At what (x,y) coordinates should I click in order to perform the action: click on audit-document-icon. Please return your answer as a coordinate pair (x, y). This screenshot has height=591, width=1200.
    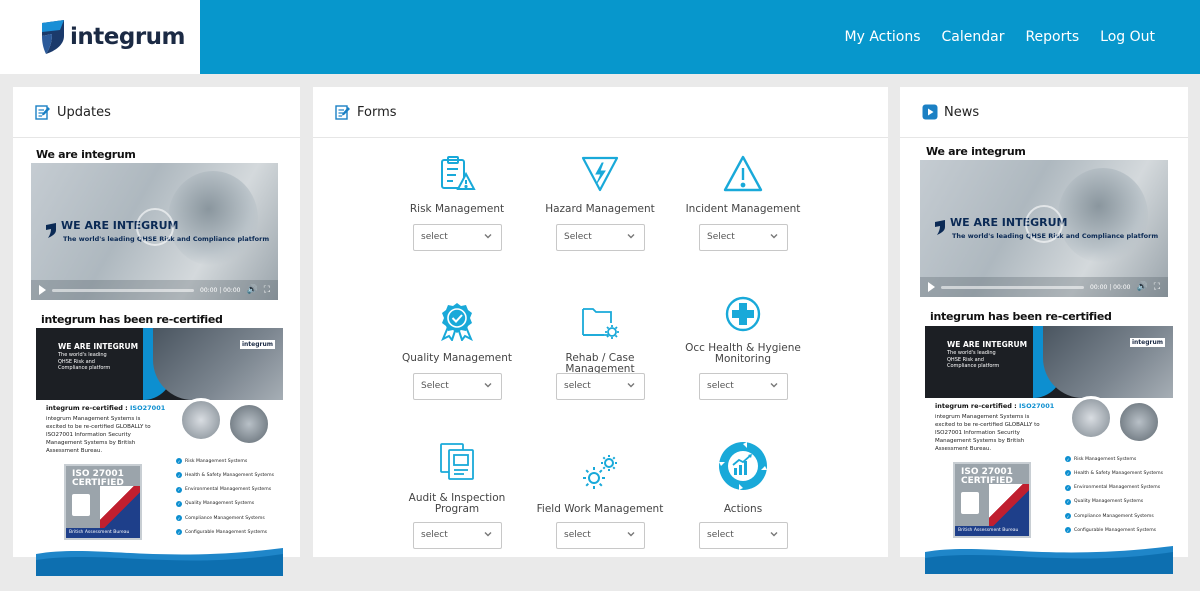
    Looking at the image, I should click on (457, 461).